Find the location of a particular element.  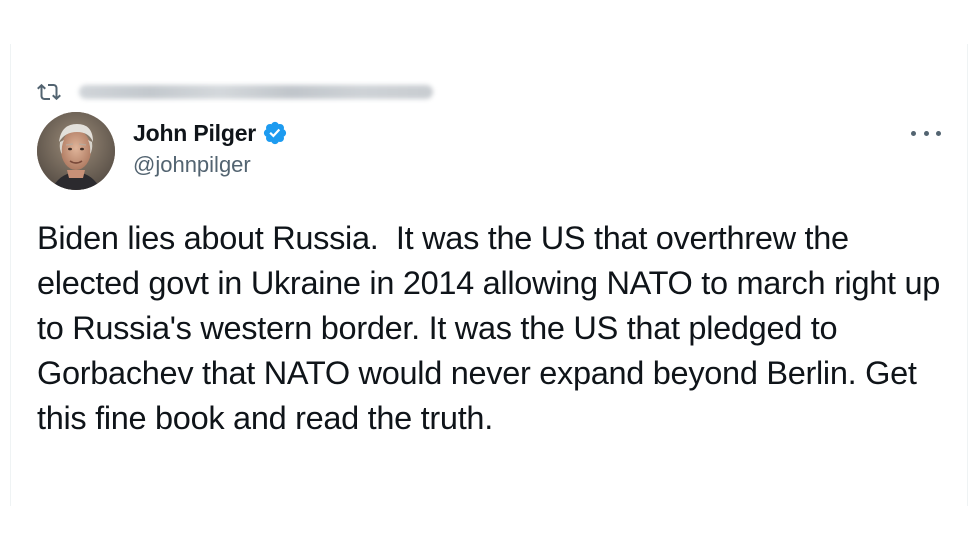

author-block: John Pilger @johnpilger is located at coordinates (210, 148).